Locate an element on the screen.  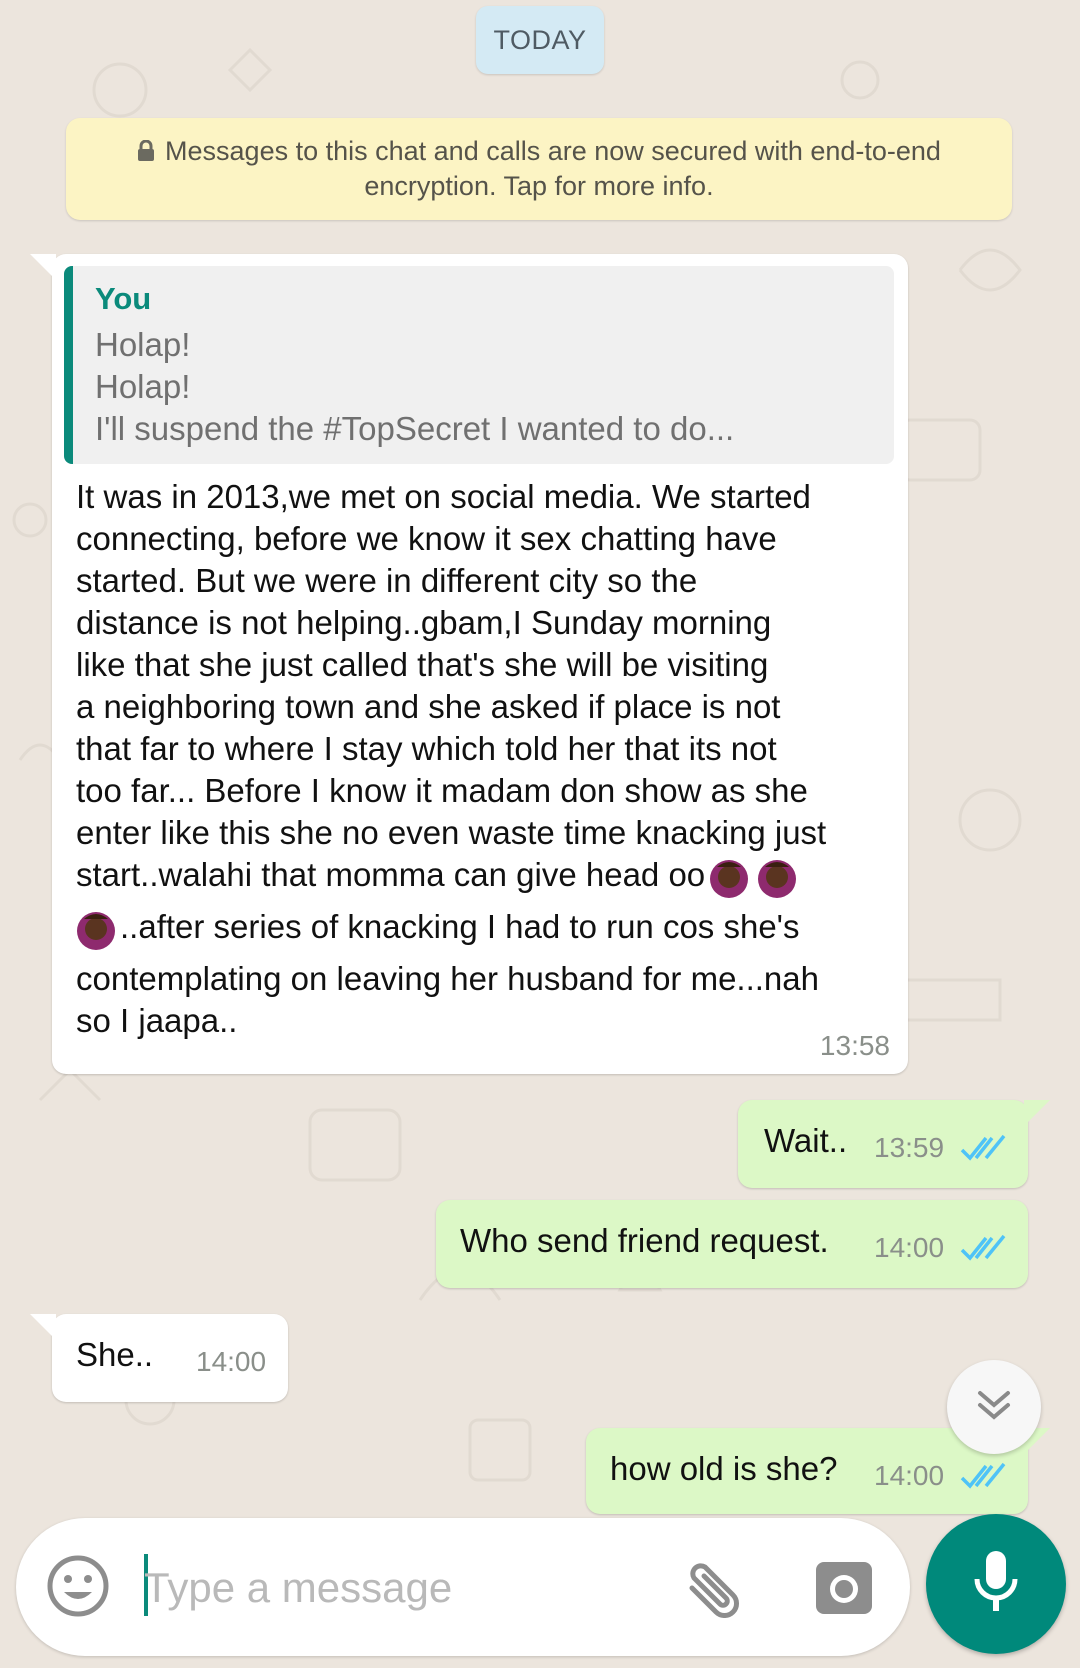
message-line: so I jaapa.. is located at coordinates (157, 1020).